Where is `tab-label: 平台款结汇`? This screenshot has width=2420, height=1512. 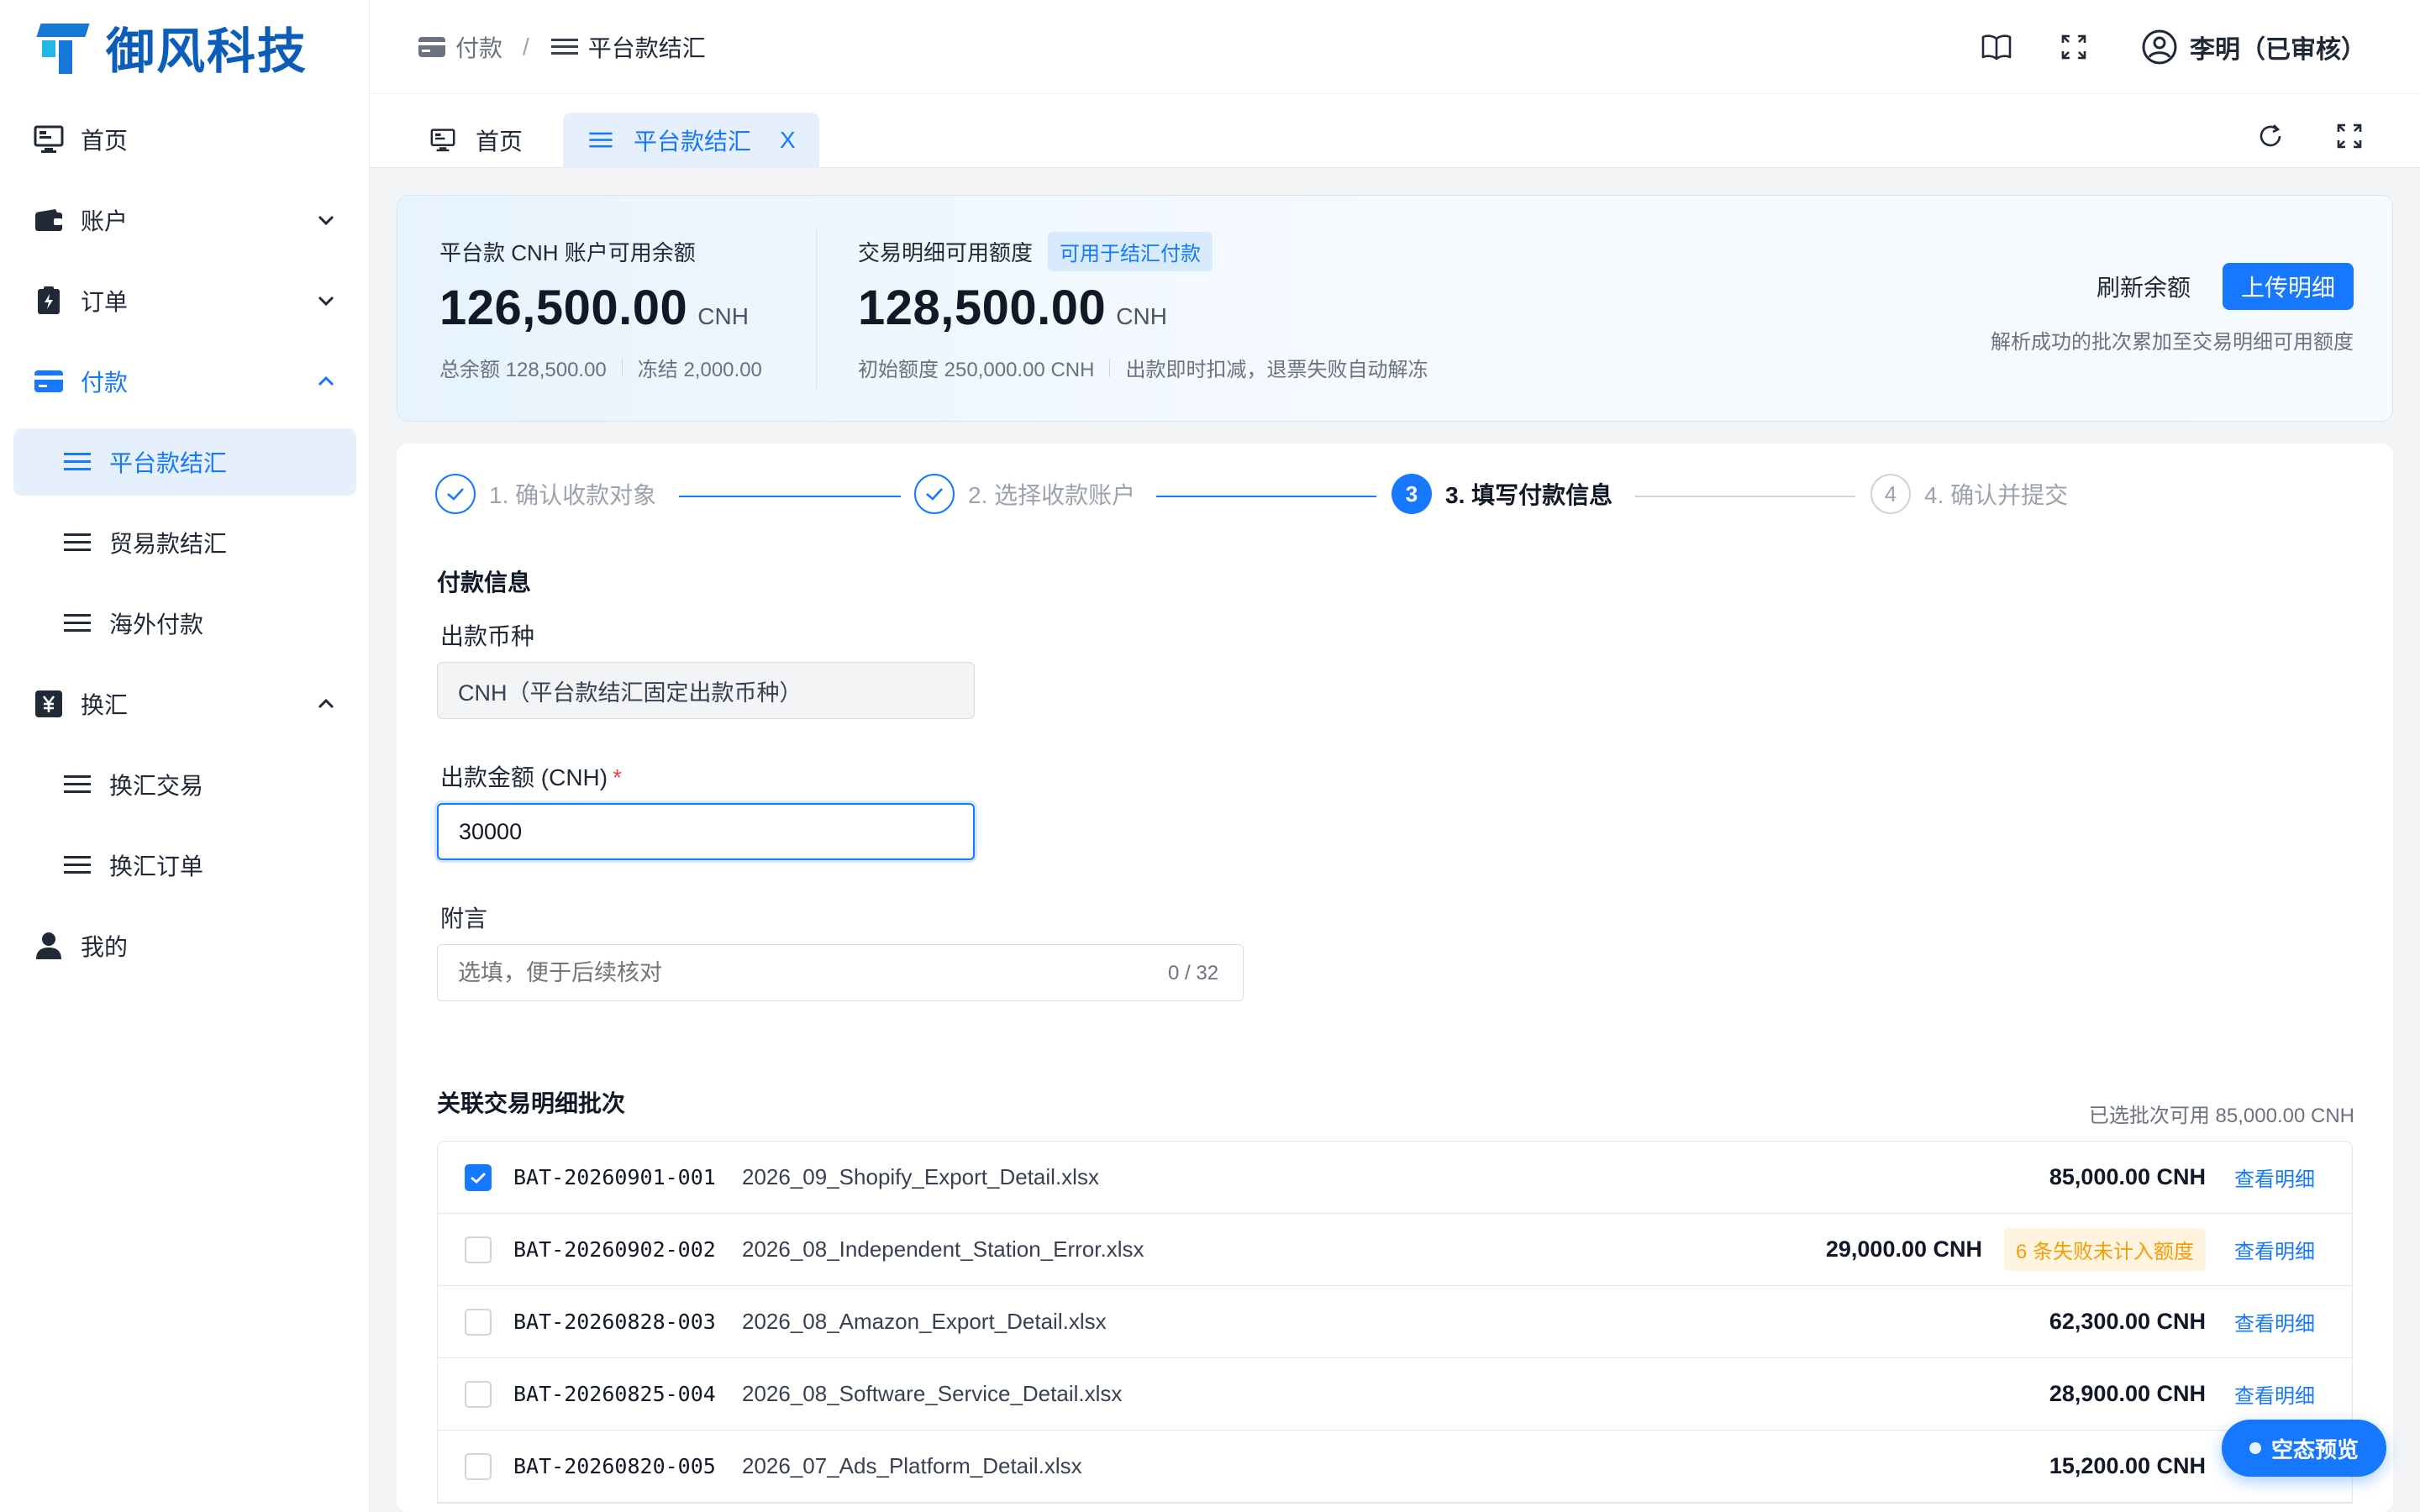 tab-label: 平台款结汇 is located at coordinates (693, 142).